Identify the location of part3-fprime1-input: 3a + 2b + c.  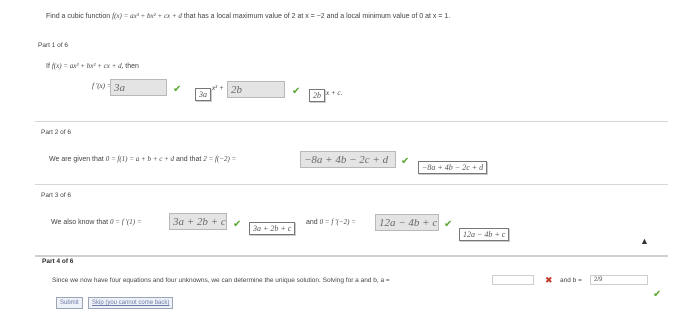
(198, 221).